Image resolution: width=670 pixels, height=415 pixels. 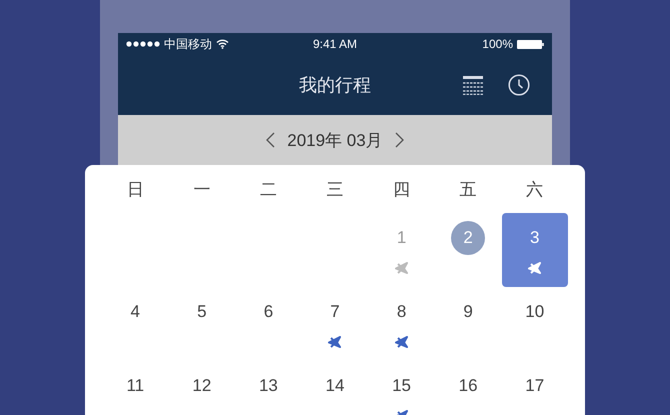 I want to click on calendar-day: 16, so click(x=468, y=388).